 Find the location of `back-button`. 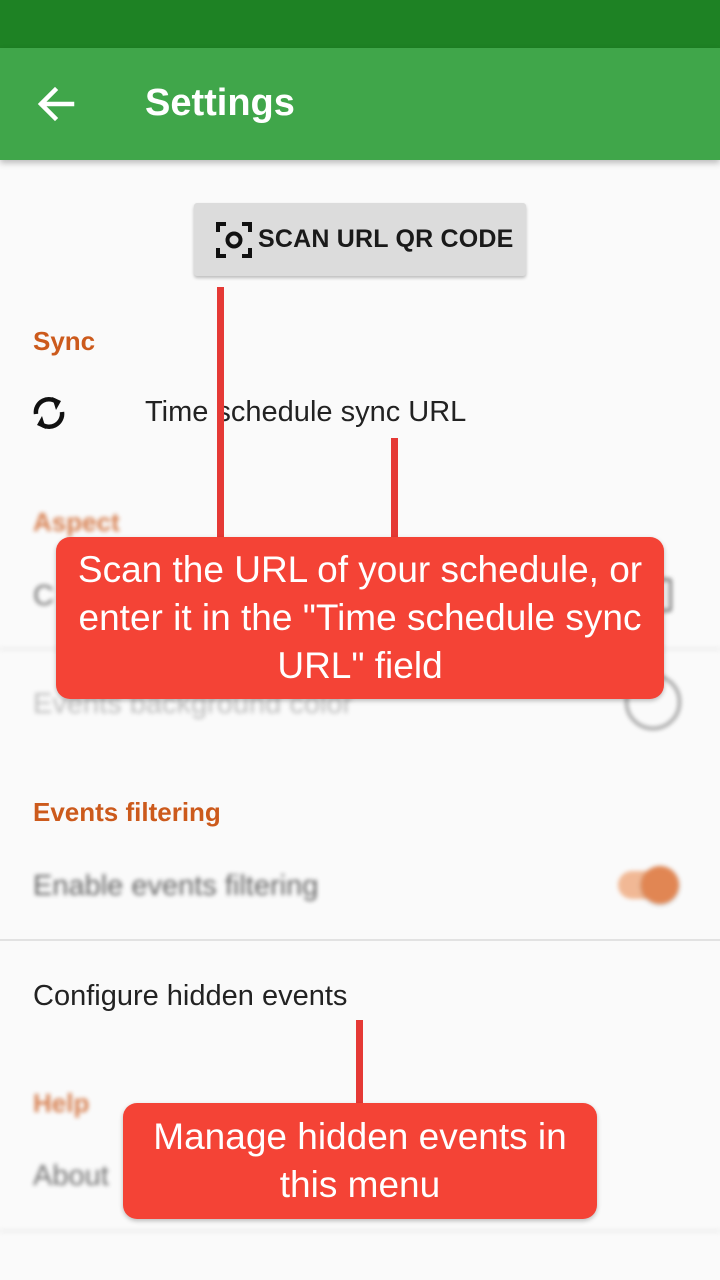

back-button is located at coordinates (56, 104).